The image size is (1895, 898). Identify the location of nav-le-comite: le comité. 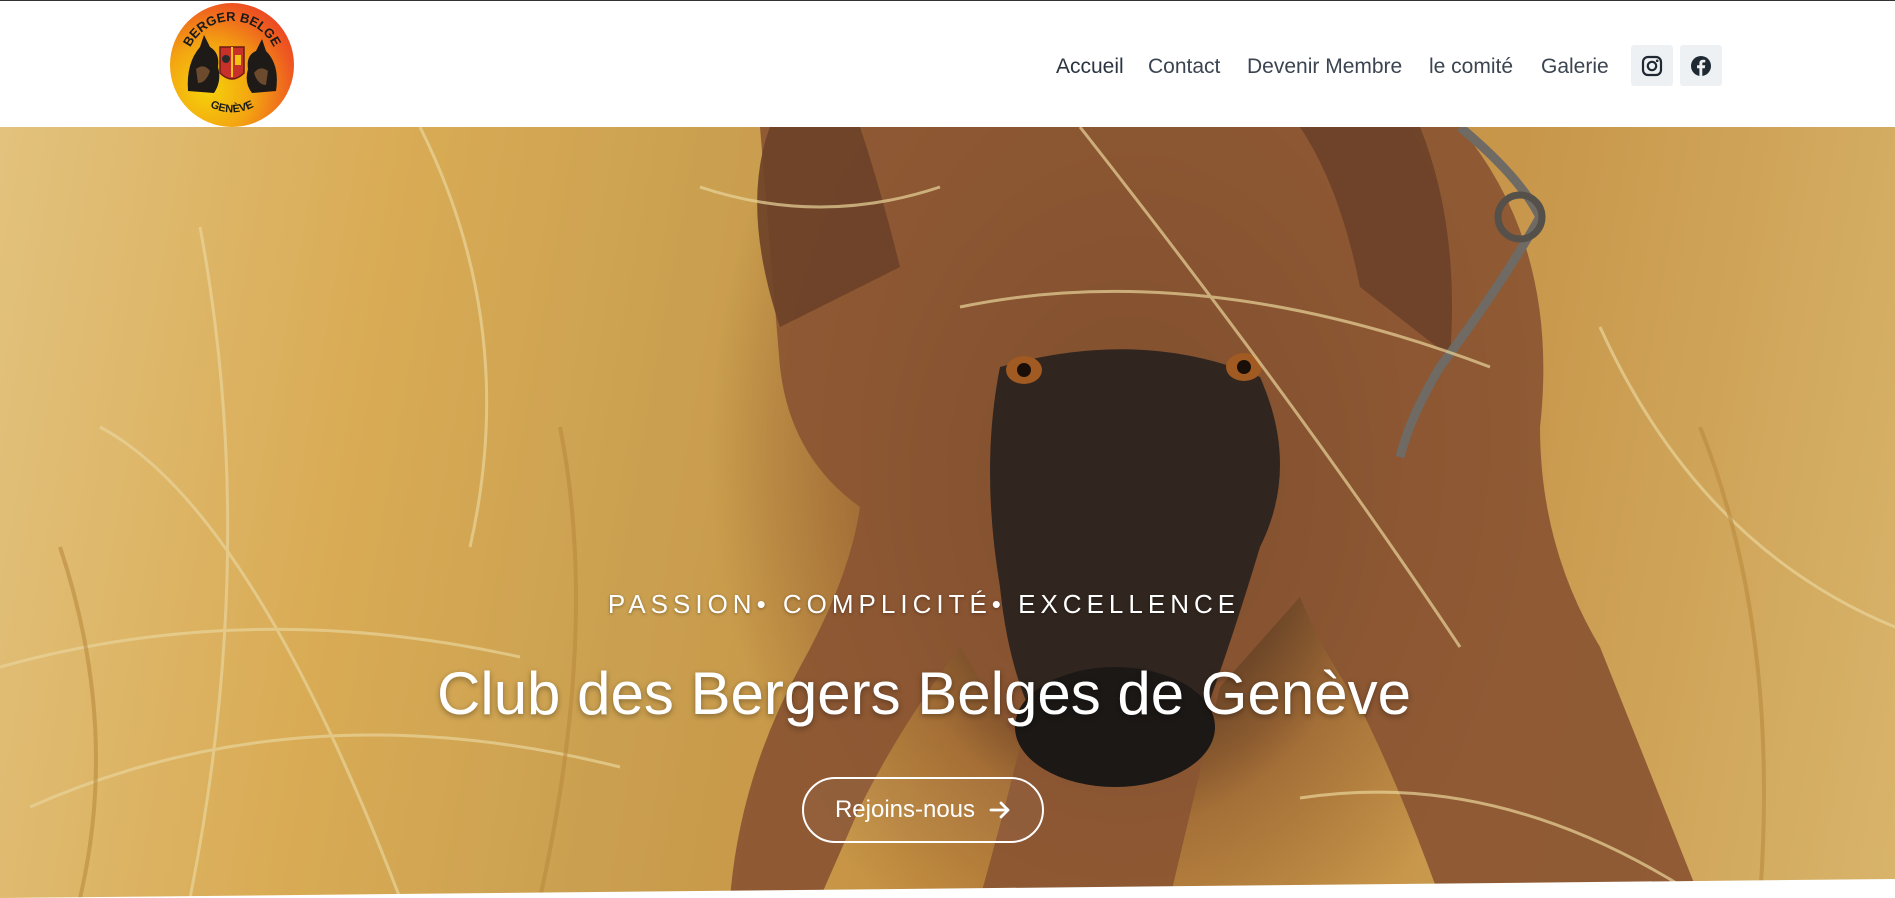
(1471, 67).